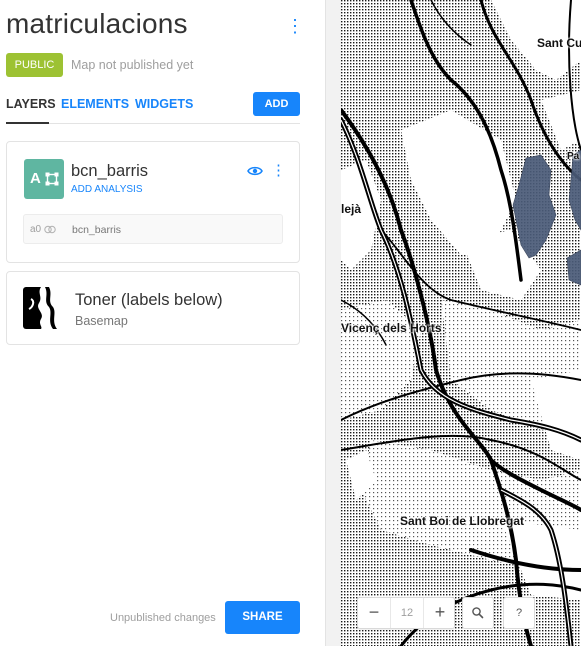 The height and width of the screenshot is (646, 581). I want to click on share-button: SHARE, so click(262, 617).